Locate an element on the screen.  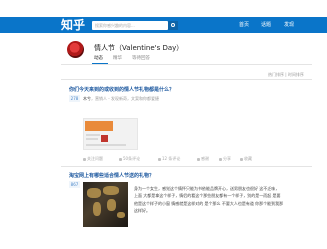
thanks-action: 感谢 is located at coordinates (203, 159).